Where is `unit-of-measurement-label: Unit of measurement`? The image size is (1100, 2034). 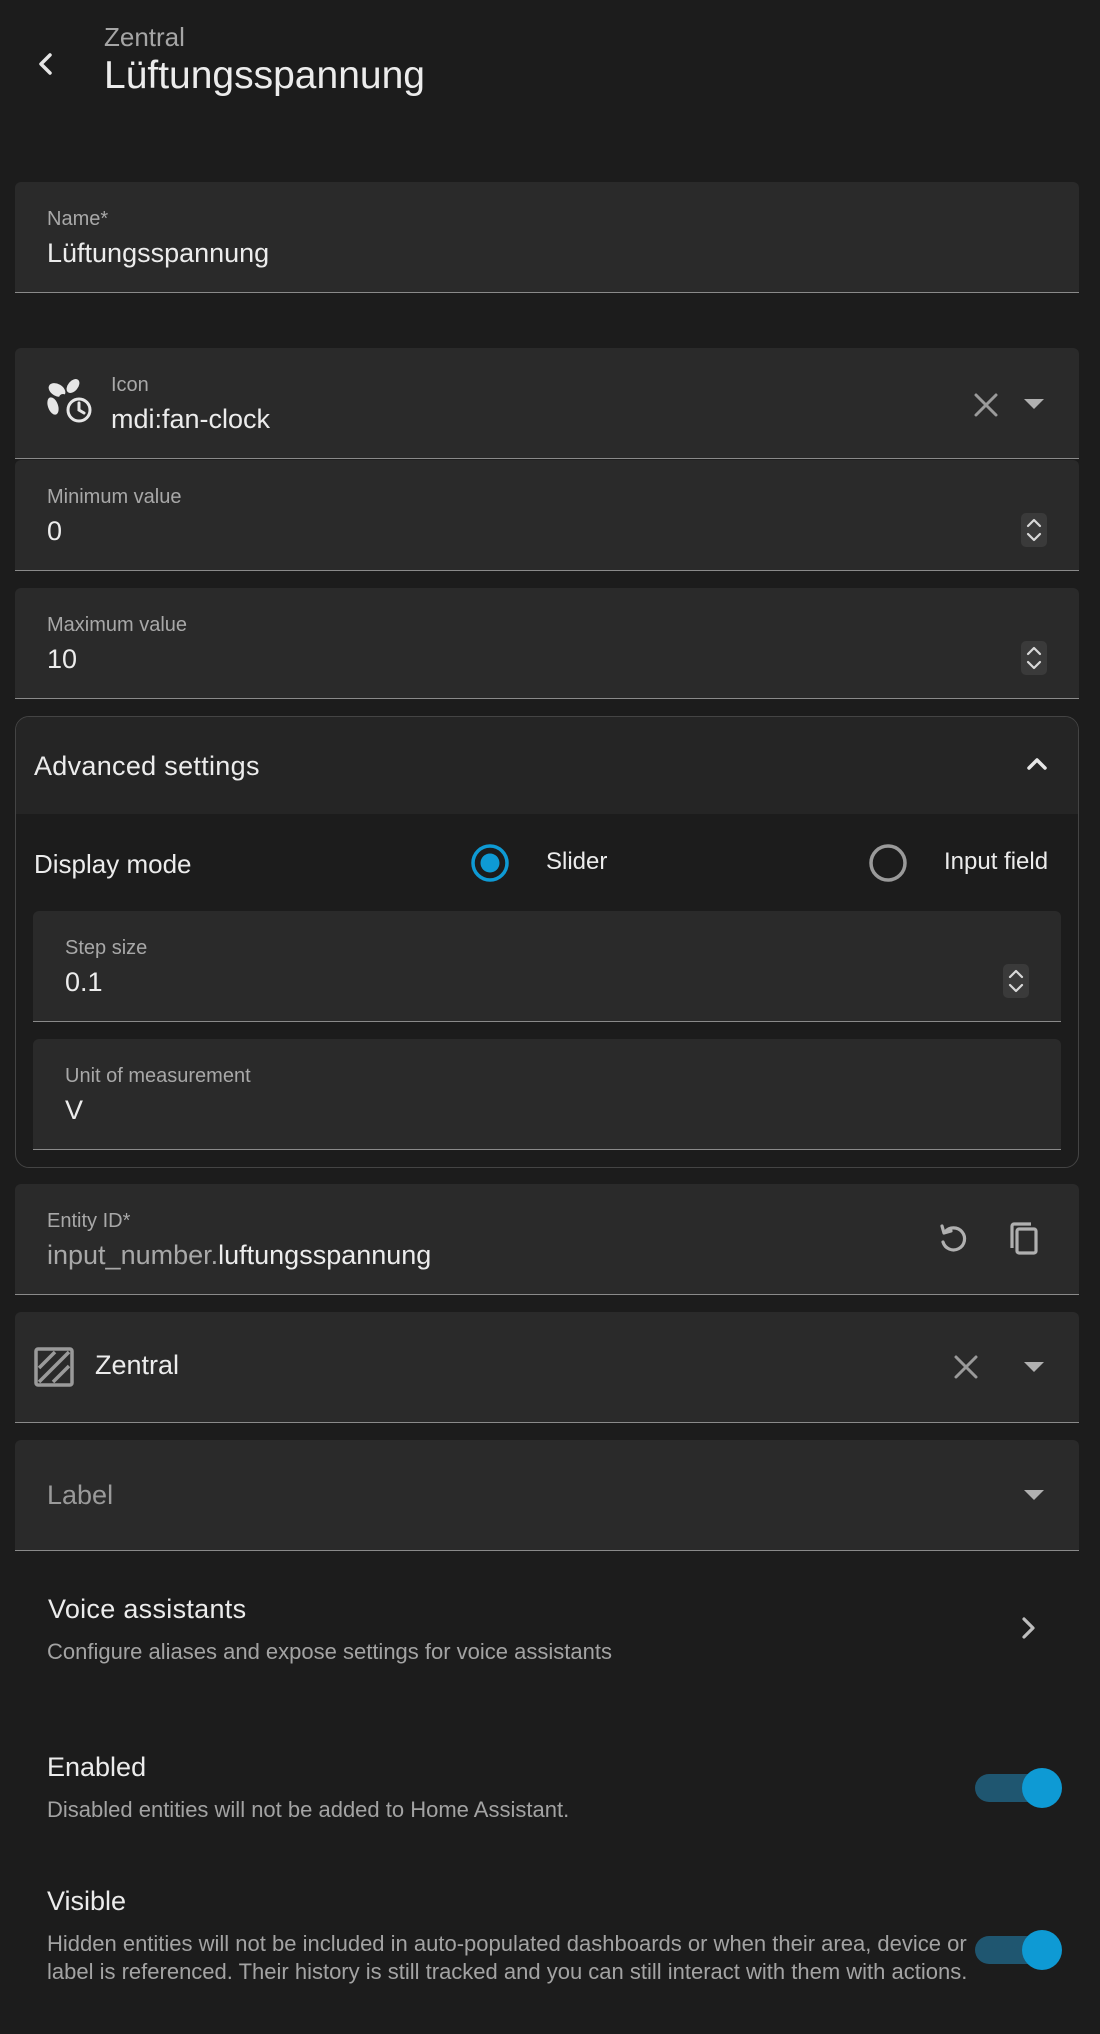 unit-of-measurement-label: Unit of measurement is located at coordinates (158, 1076).